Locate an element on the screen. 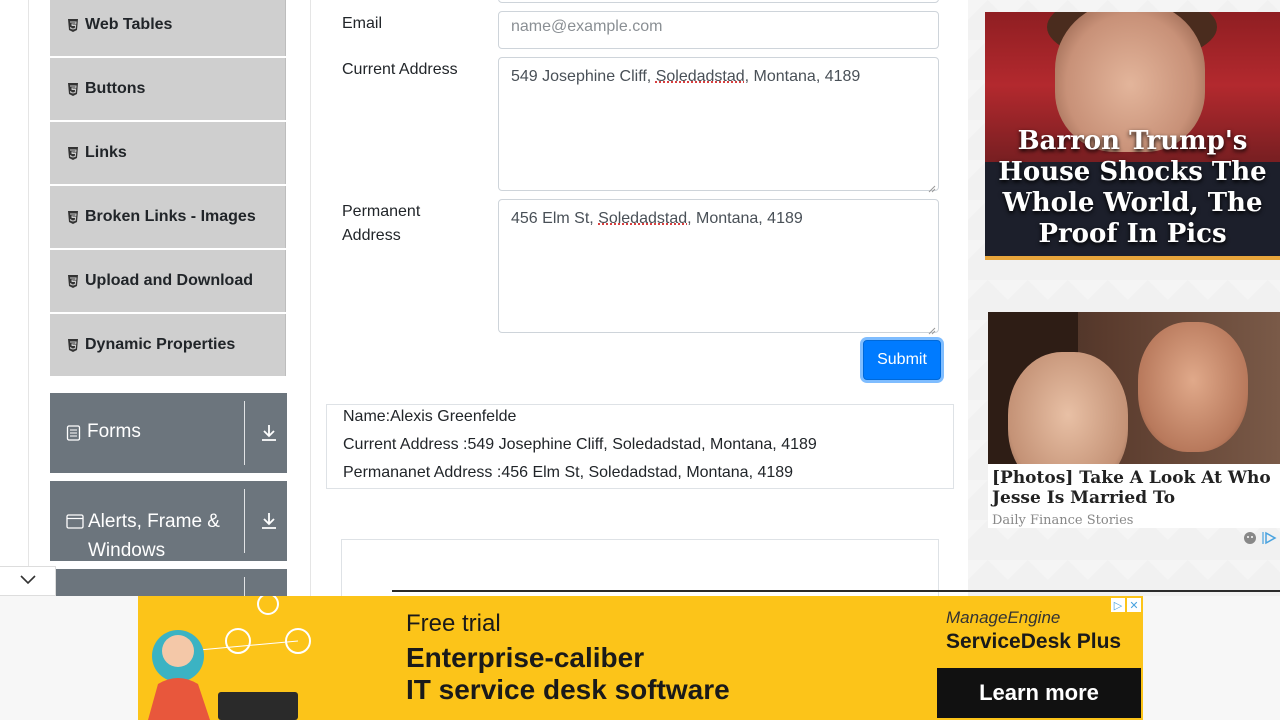 The height and width of the screenshot is (720, 1280). previous-field-edge is located at coordinates (718, 1).